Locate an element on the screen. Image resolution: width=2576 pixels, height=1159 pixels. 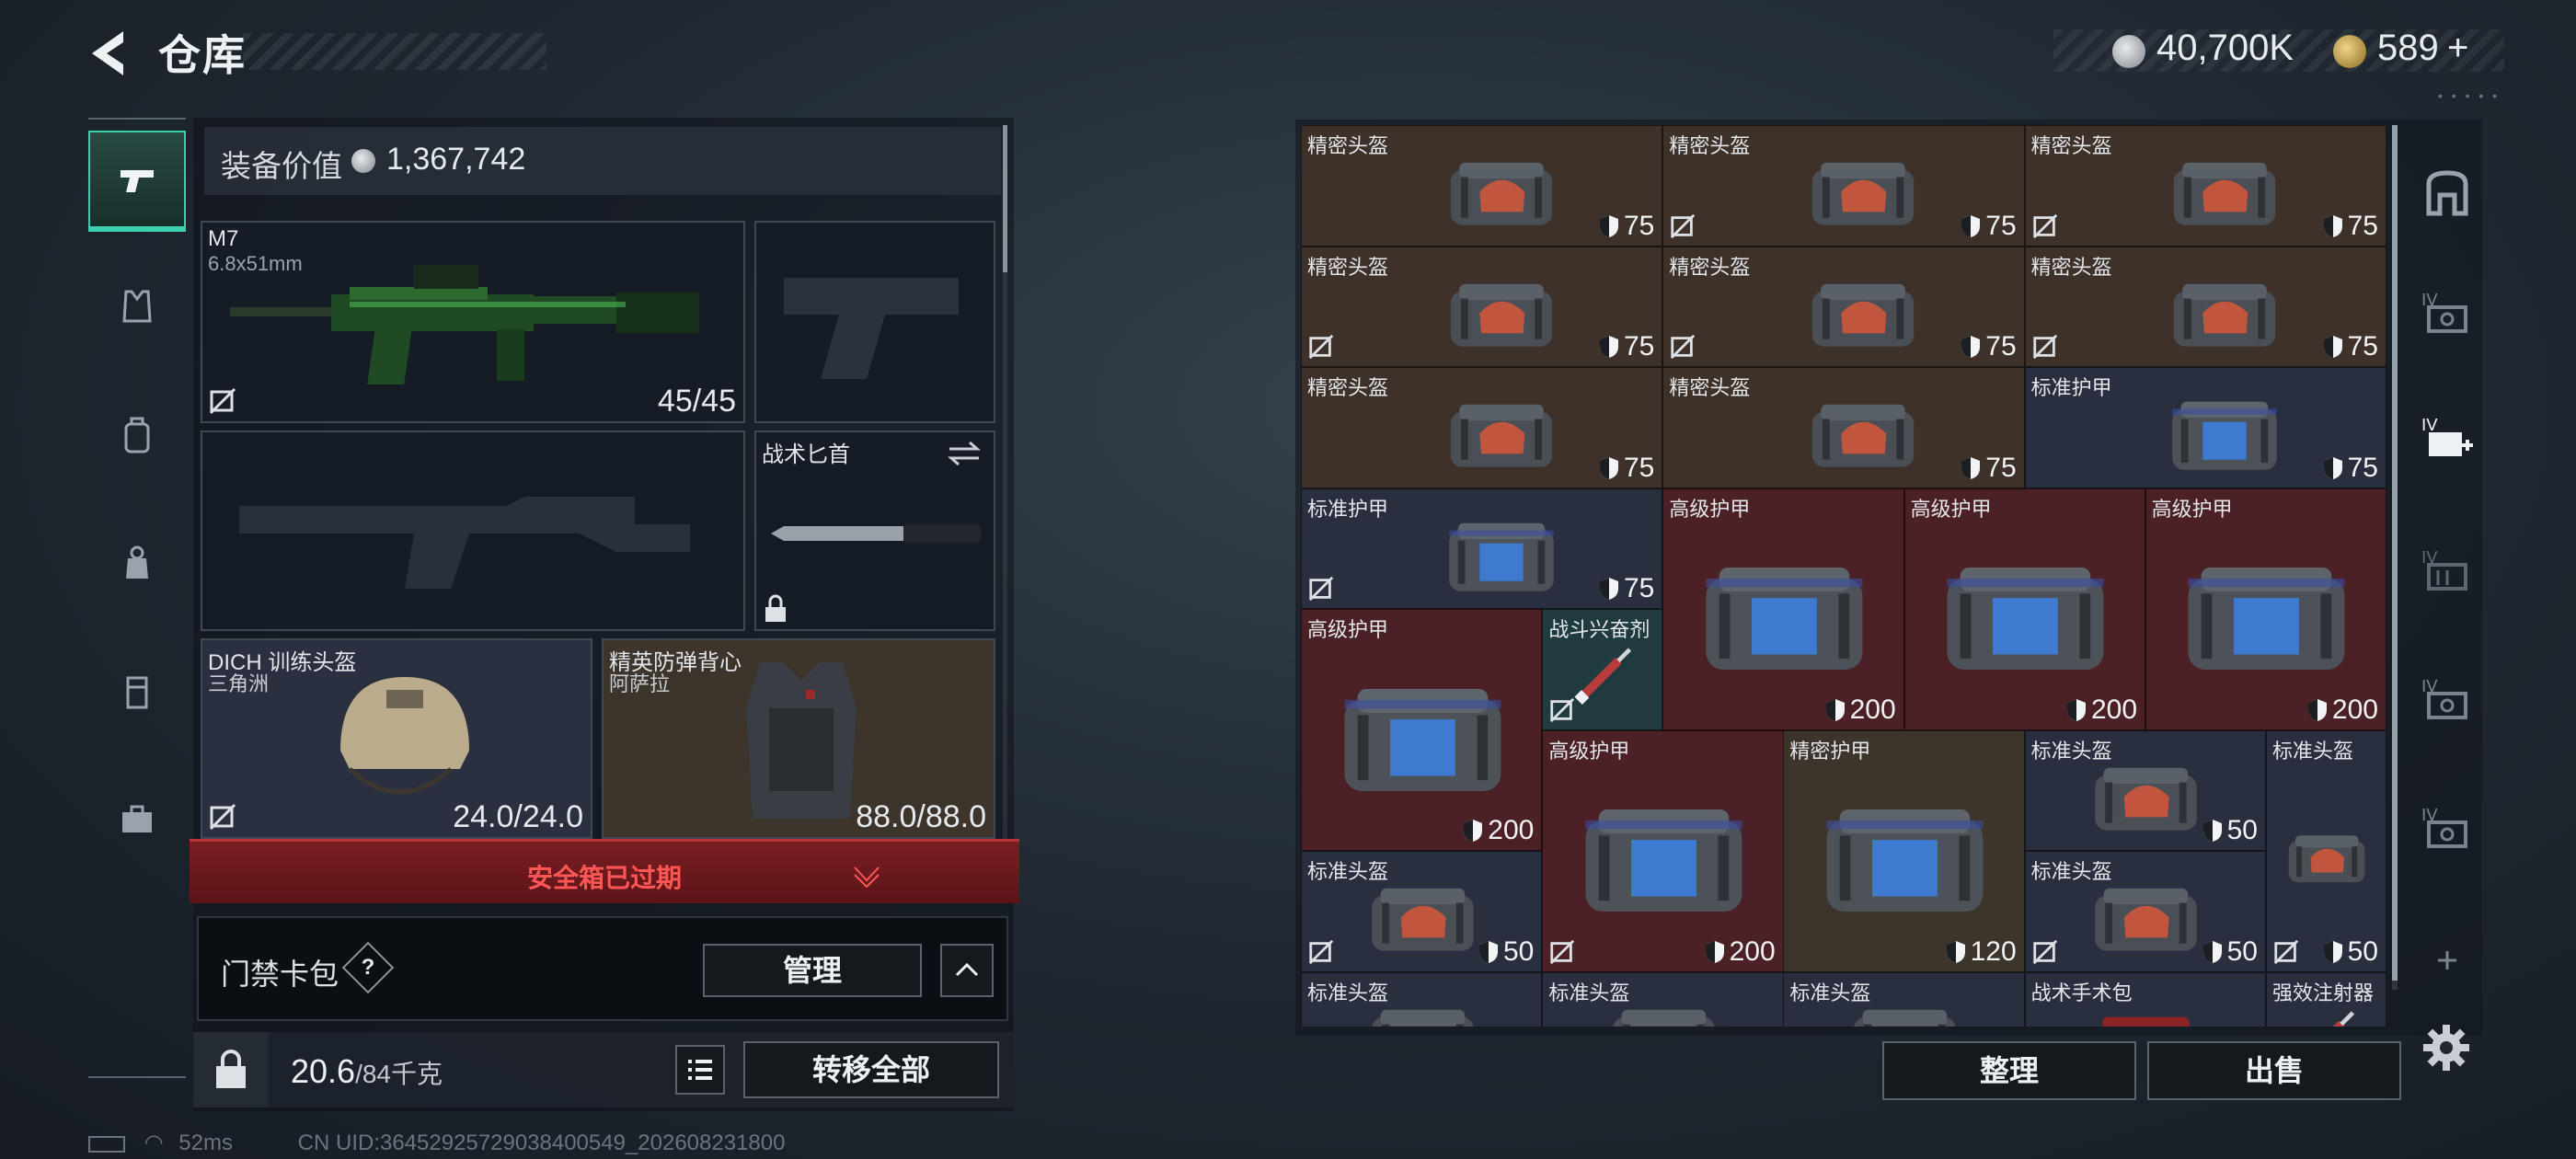
helmet-slot: DICH 训练头盔 三角洲 24.0/24.0 is located at coordinates (396, 738).